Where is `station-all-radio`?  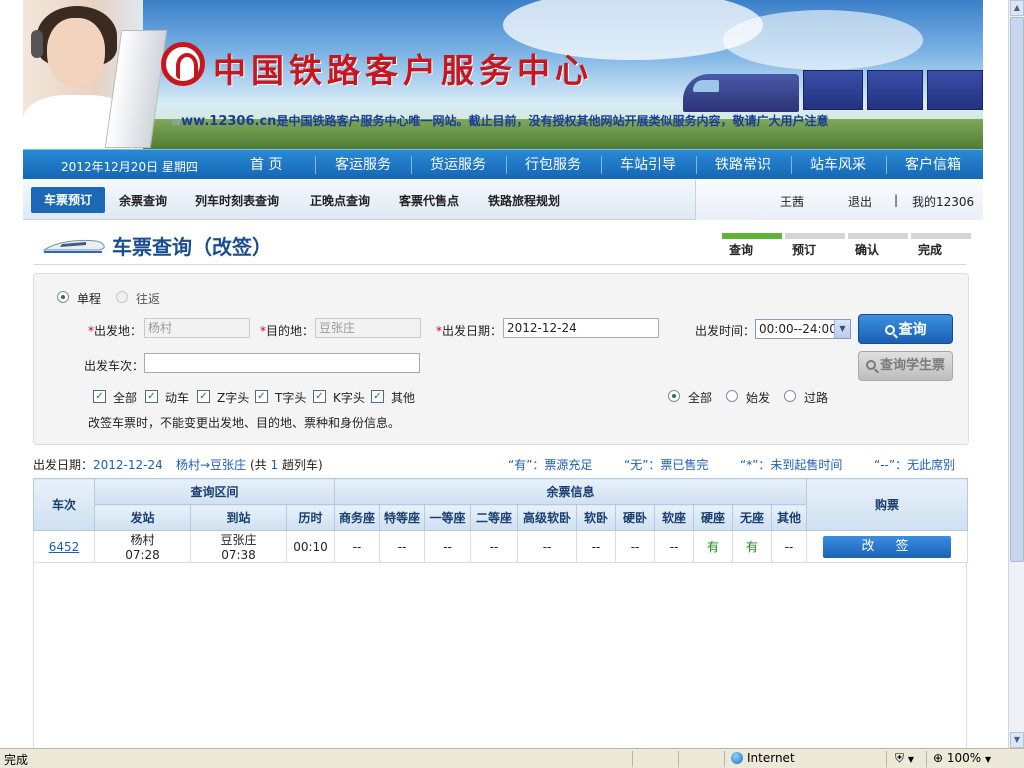
station-all-radio is located at coordinates (674, 396).